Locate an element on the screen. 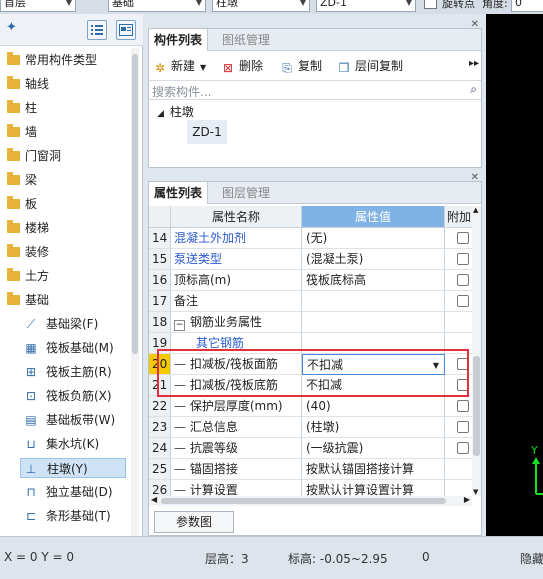 This screenshot has width=543, height=579. table-row: 20— 扣减板/筏板面筋 不扣减 ▼ is located at coordinates (315, 364).